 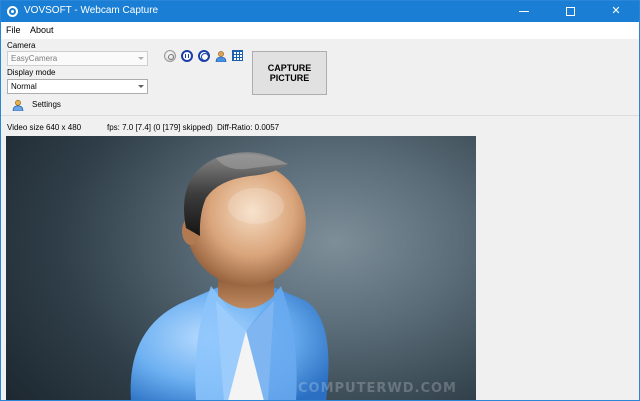 I want to click on video-size-status: Video size 640 x 480, so click(x=44, y=127).